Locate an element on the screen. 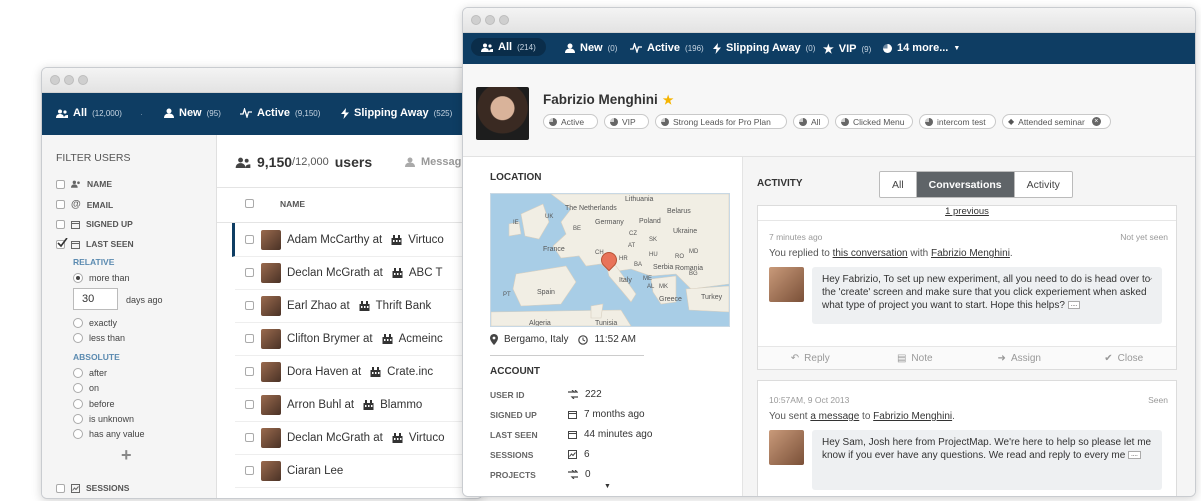 The width and height of the screenshot is (1201, 501). user-icon is located at coordinates (169, 113).